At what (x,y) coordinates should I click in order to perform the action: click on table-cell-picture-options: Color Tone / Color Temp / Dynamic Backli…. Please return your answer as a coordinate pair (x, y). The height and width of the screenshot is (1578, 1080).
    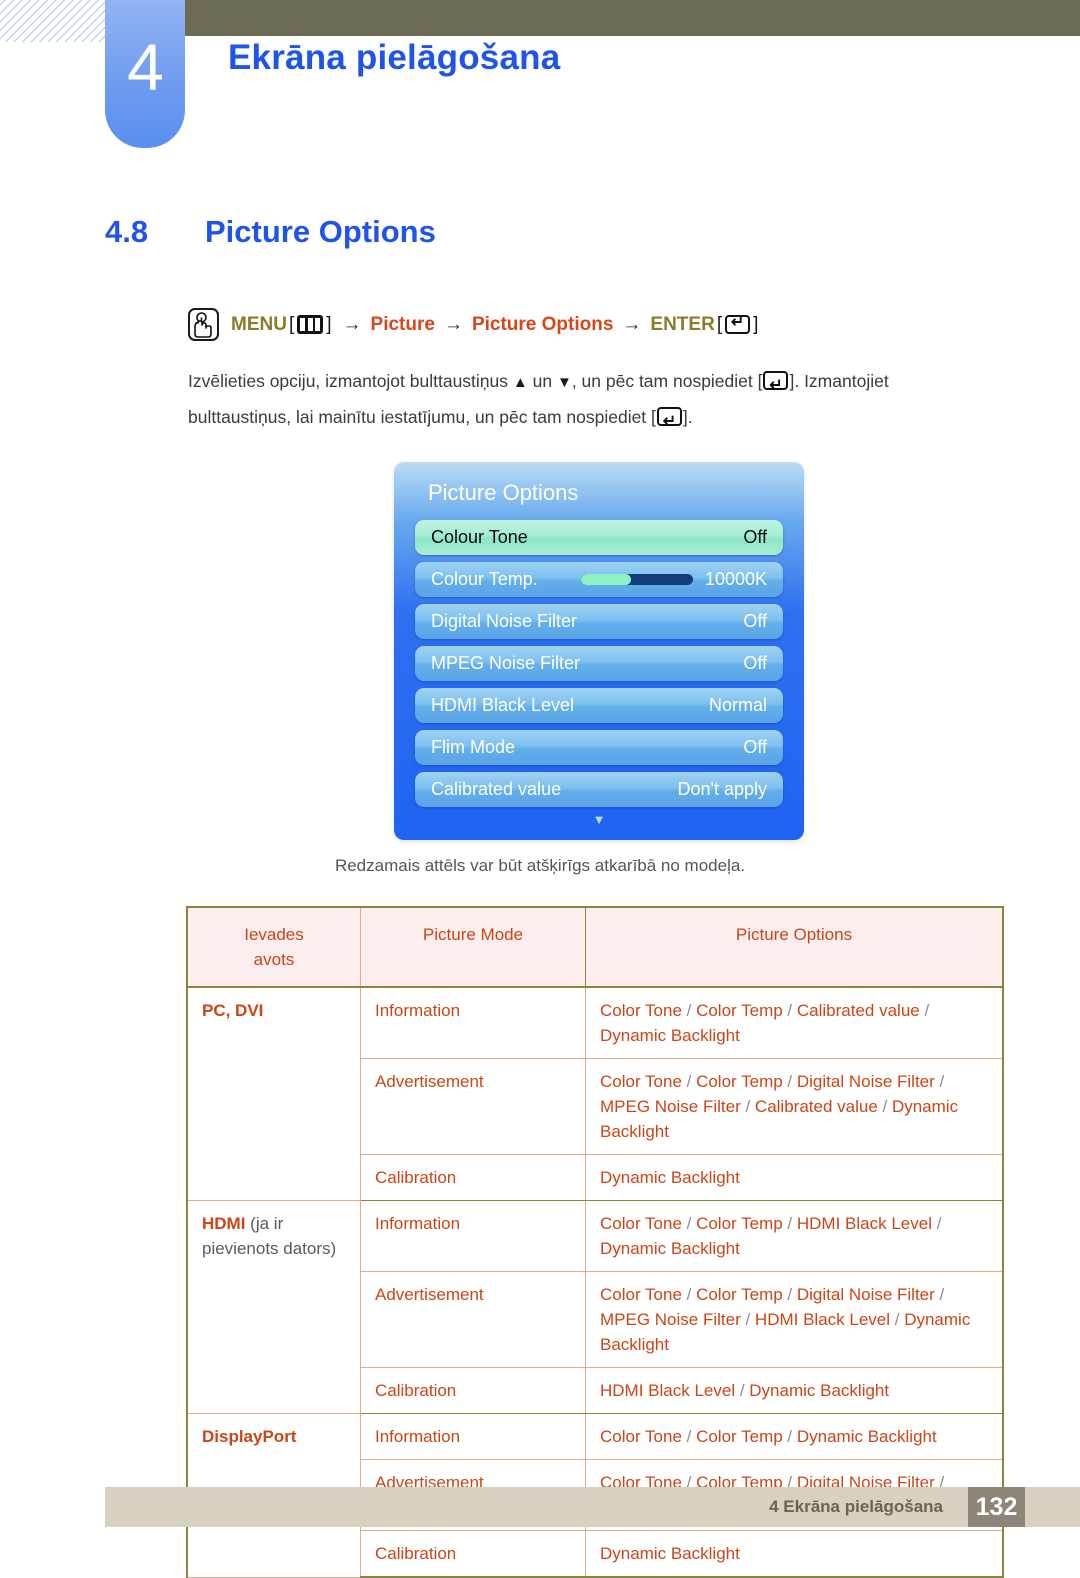
    Looking at the image, I should click on (794, 1436).